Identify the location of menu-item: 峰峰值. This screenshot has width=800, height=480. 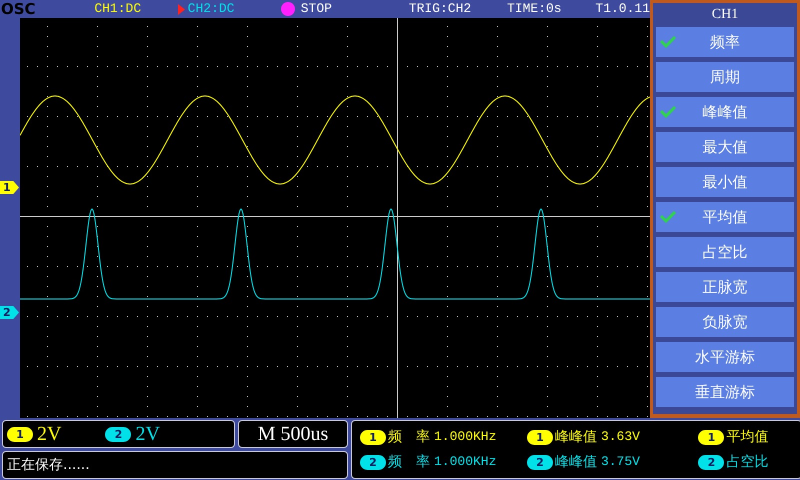
(725, 112).